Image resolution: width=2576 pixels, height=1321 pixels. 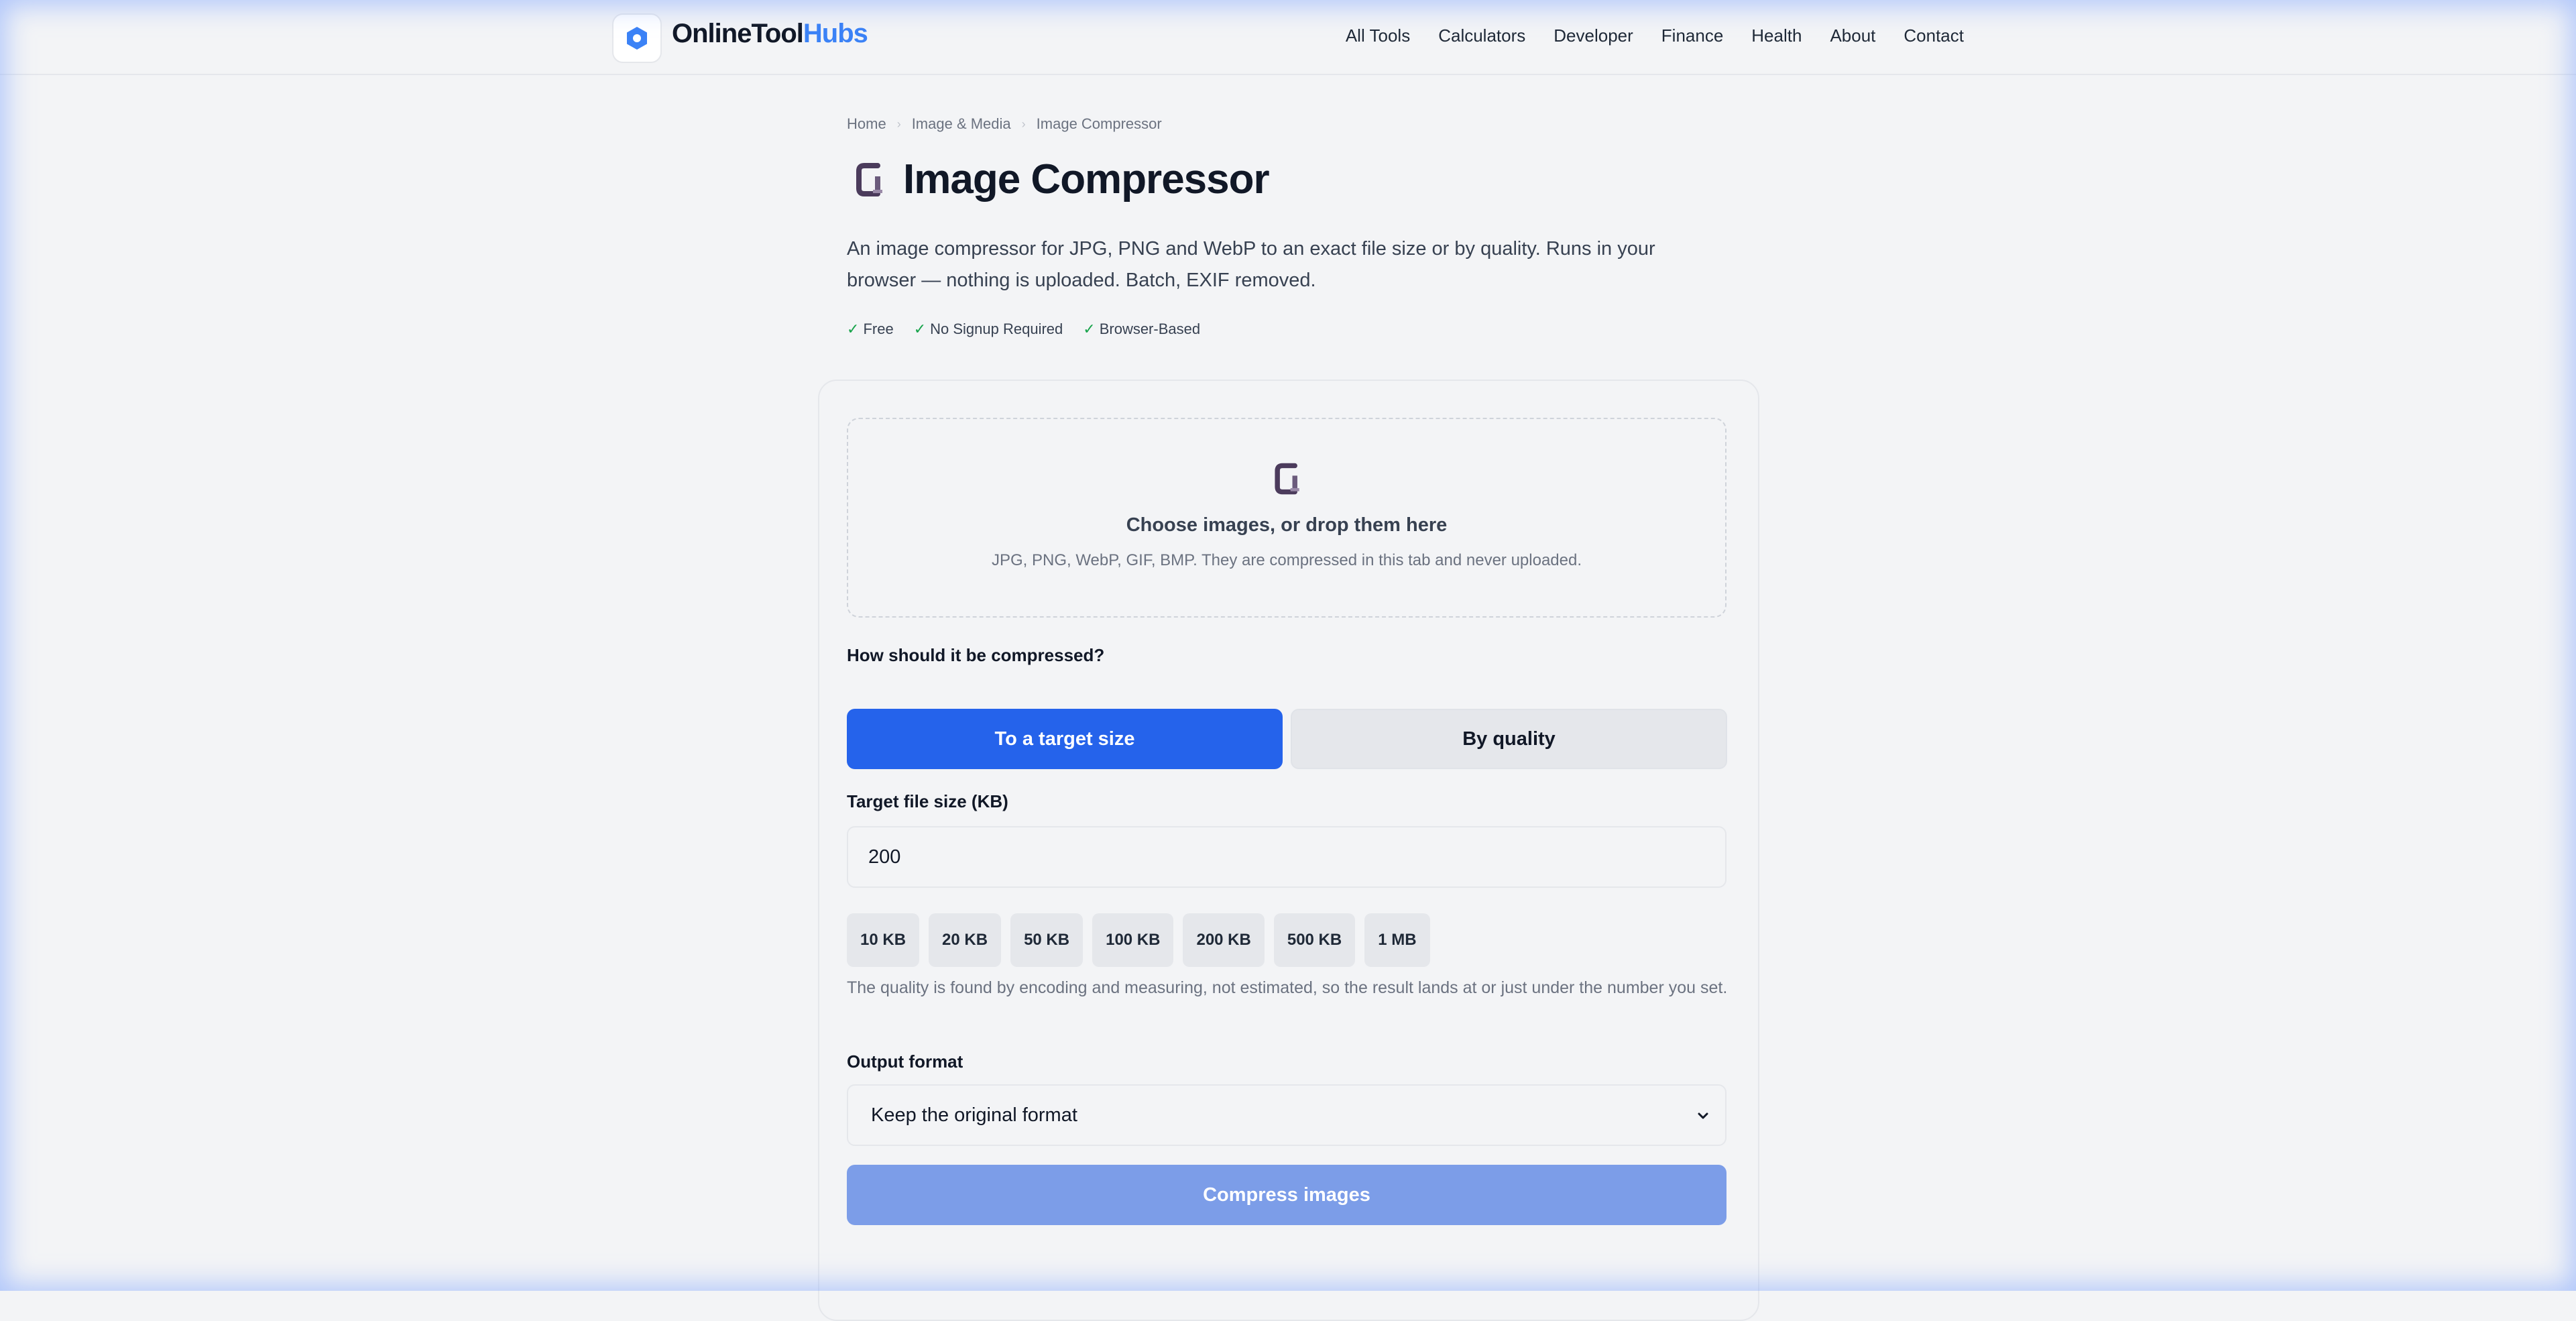 I want to click on badge-free: ✓ Free, so click(x=870, y=330).